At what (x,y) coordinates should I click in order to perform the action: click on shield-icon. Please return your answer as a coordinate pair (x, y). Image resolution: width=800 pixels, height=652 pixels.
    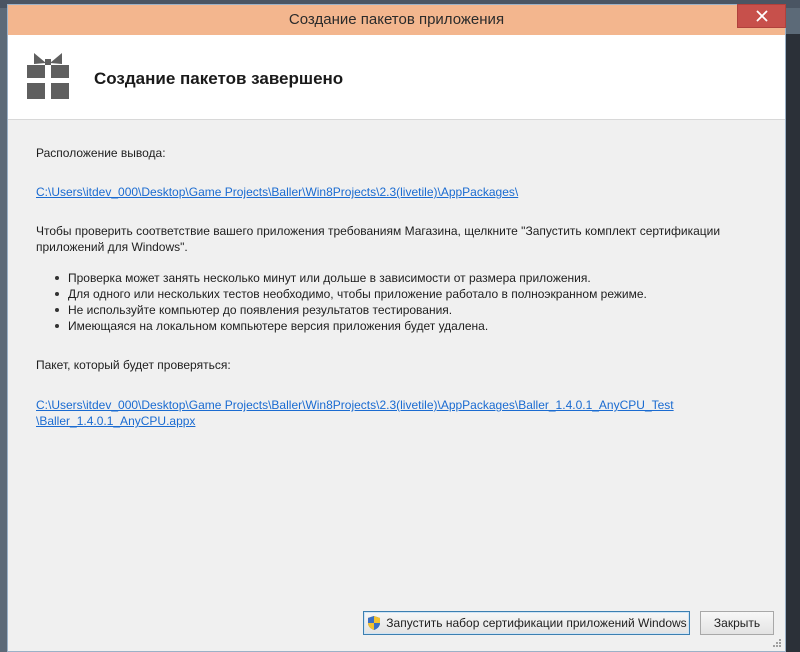
    Looking at the image, I should click on (374, 623).